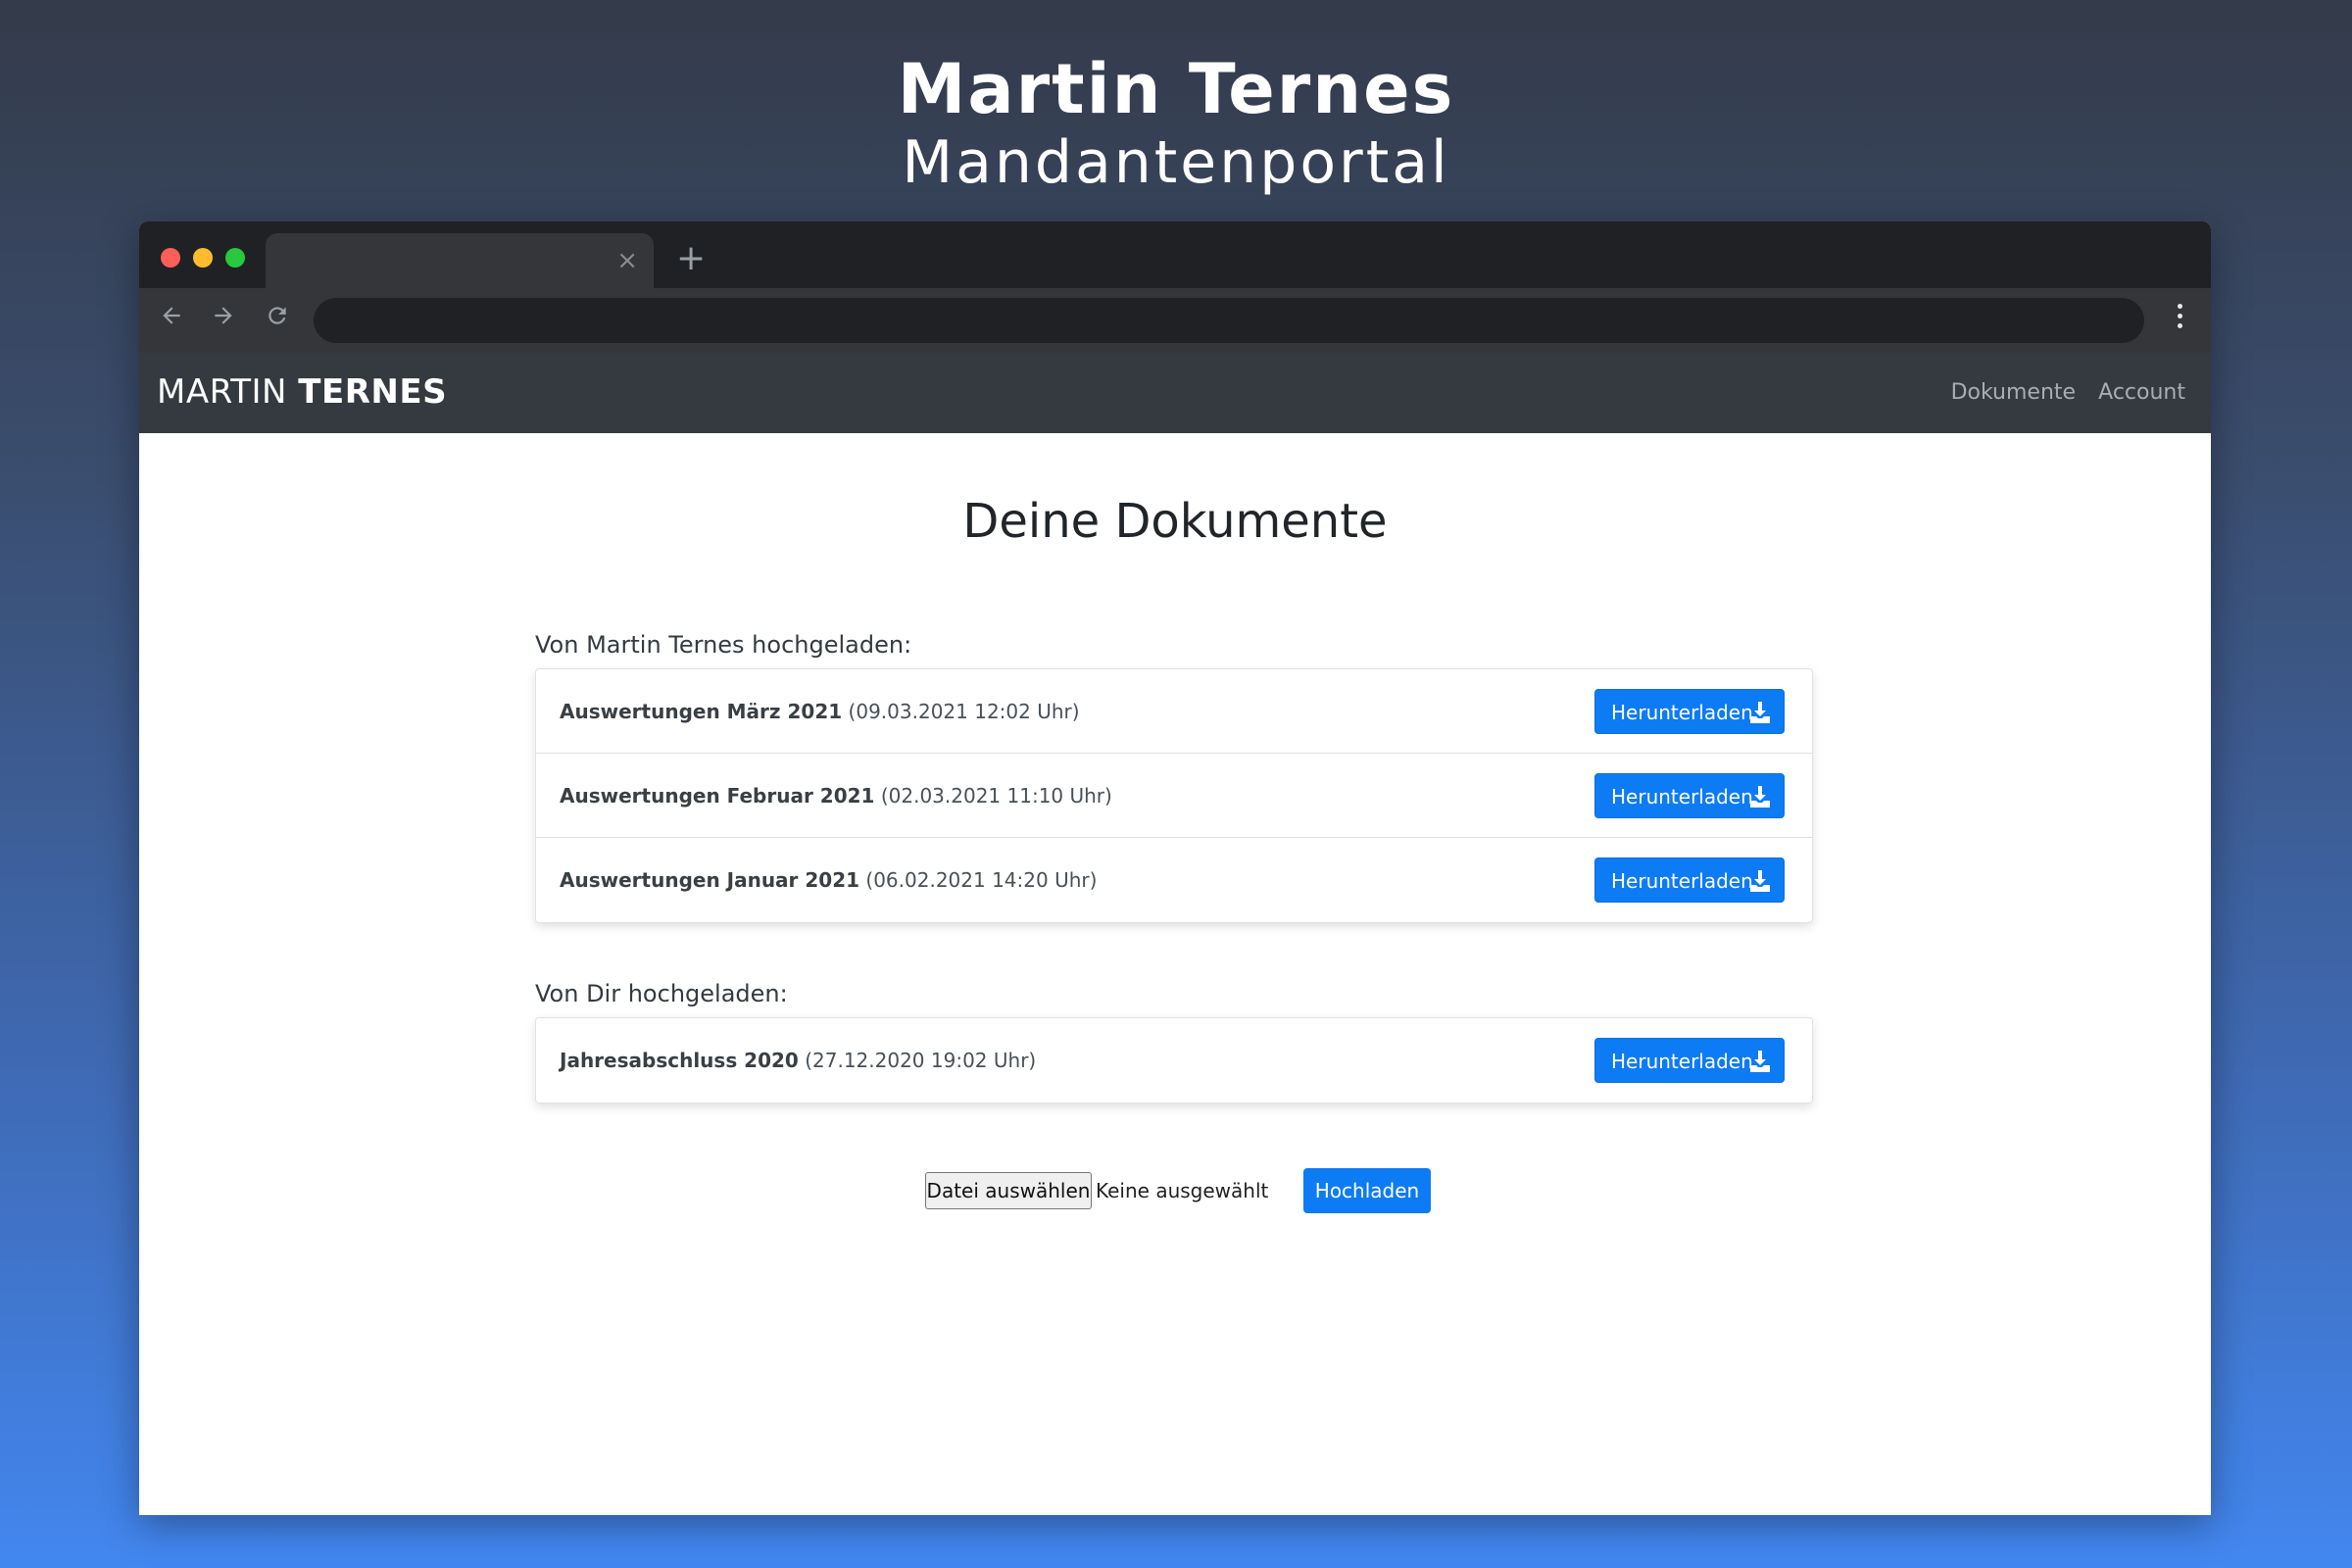  Describe the element at coordinates (701, 711) in the screenshot. I see `document-name: Auswertungen März 2021` at that location.